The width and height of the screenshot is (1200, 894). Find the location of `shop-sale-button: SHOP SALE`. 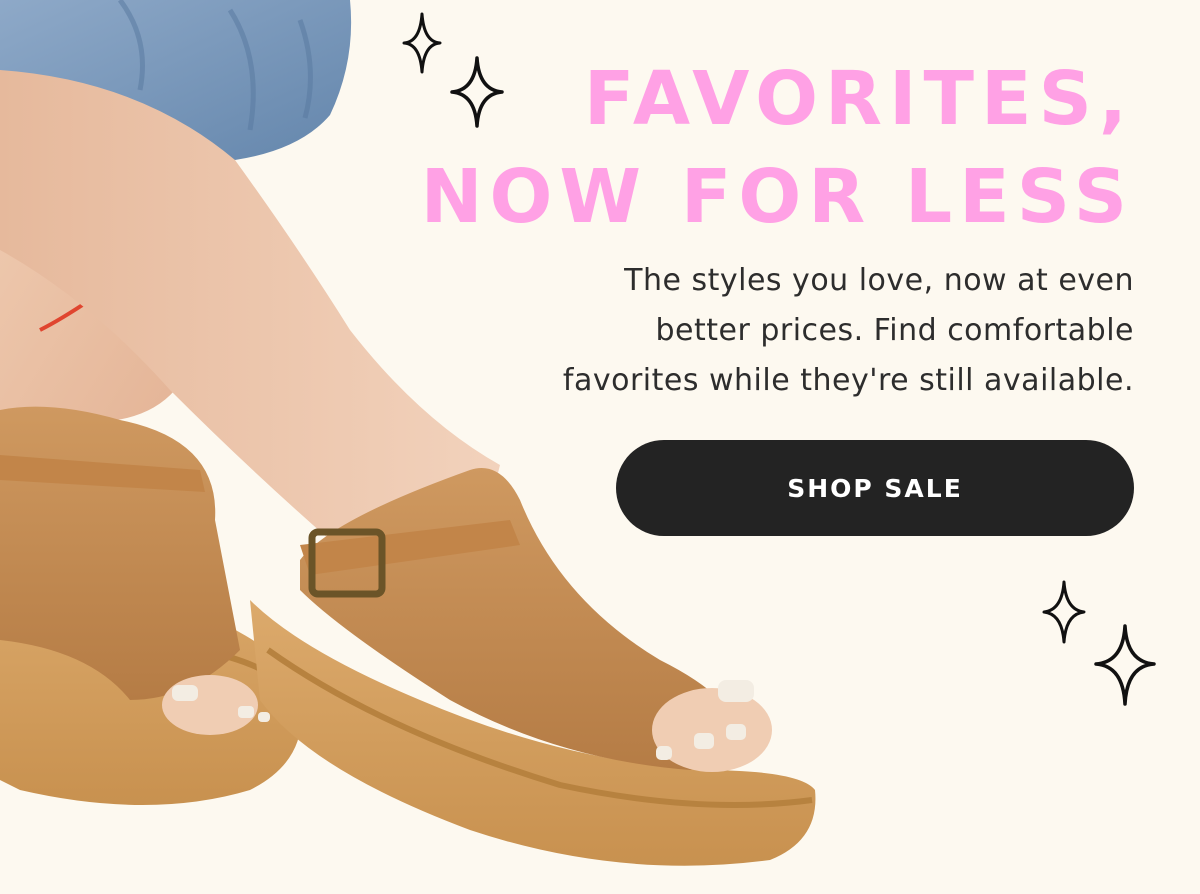

shop-sale-button: SHOP SALE is located at coordinates (875, 488).